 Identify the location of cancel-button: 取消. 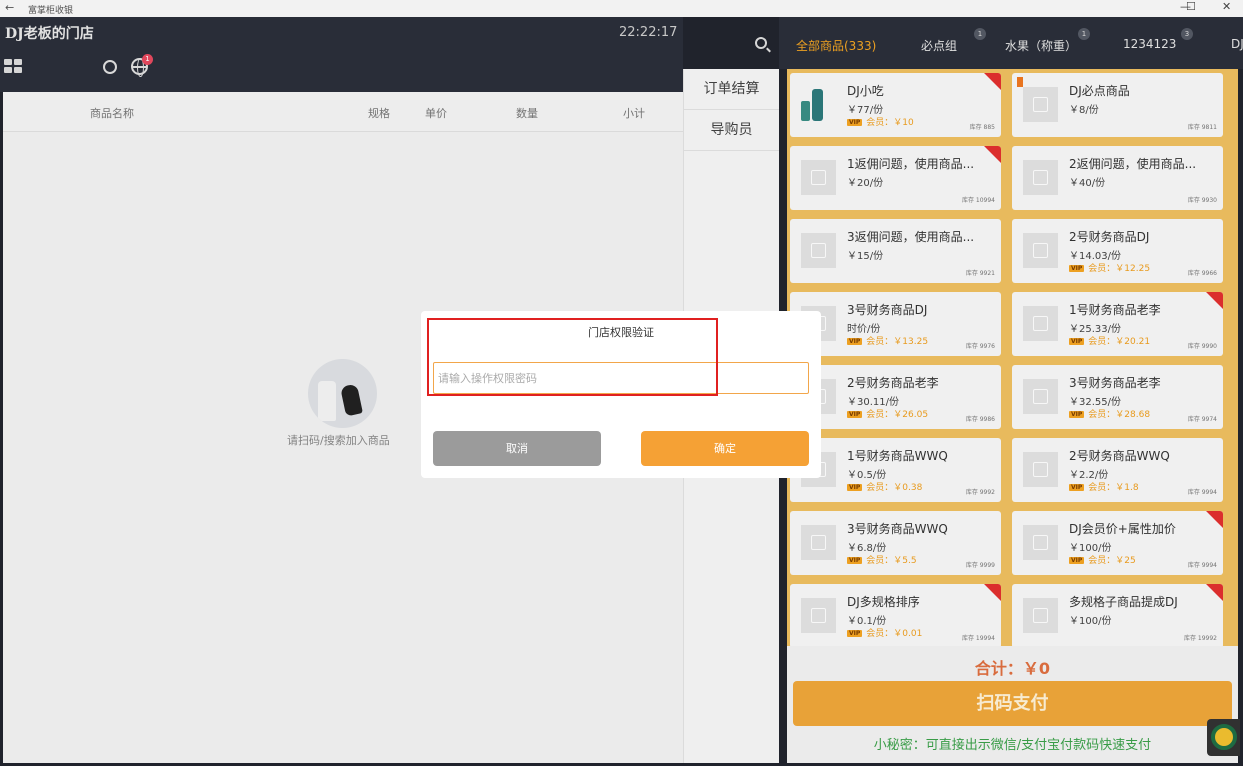
(517, 448).